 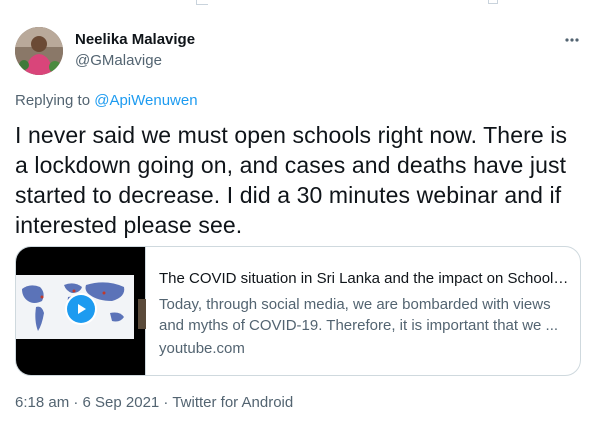 I want to click on author-block: Neelika Malavige @GMalavige, so click(x=135, y=50).